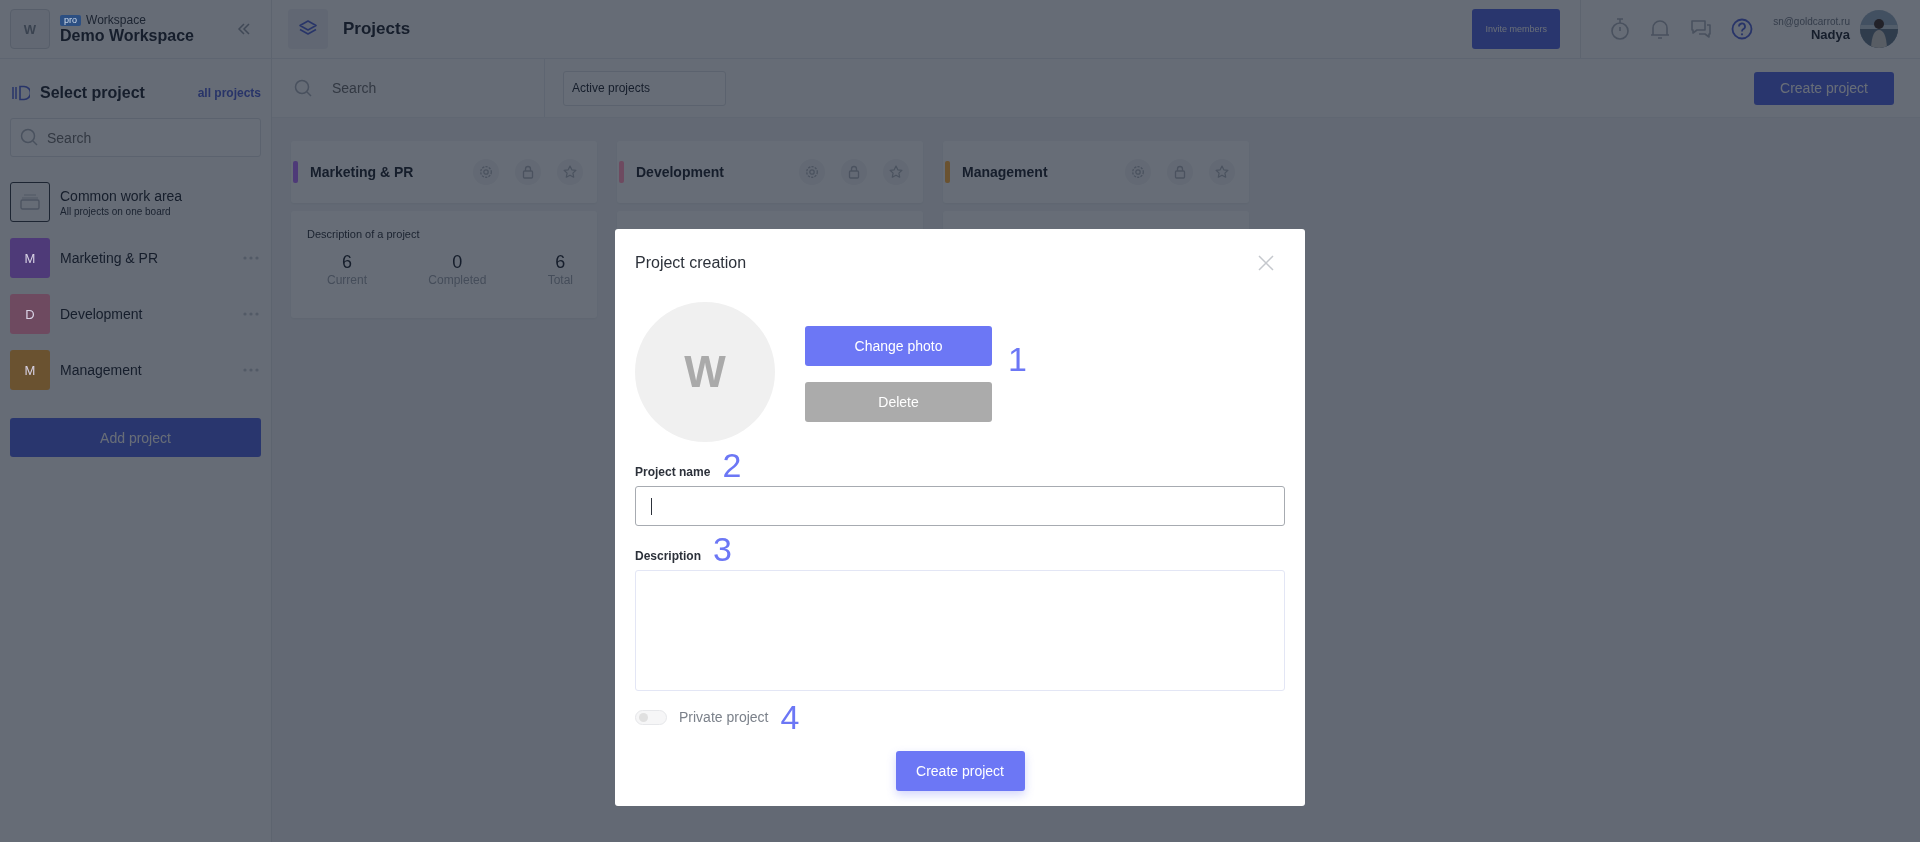  Describe the element at coordinates (244, 29) in the screenshot. I see `collapse-icon` at that location.